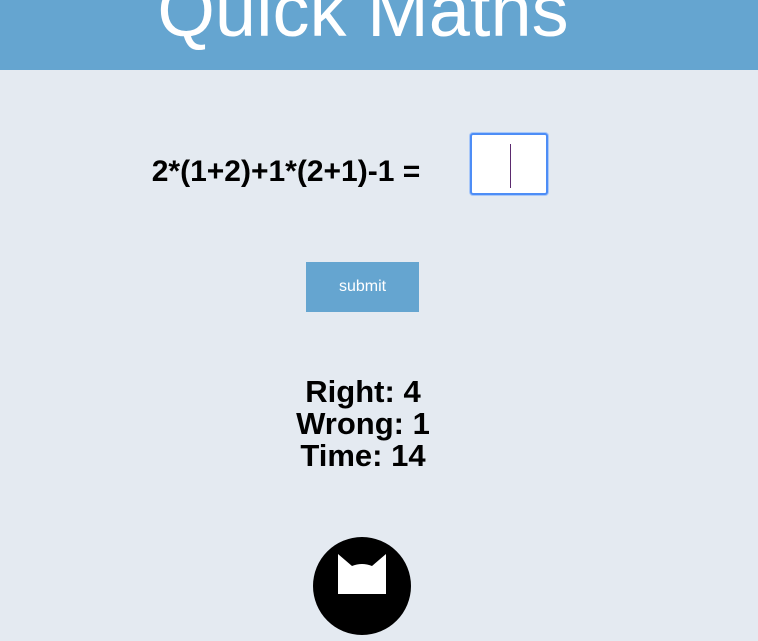 Image resolution: width=758 pixels, height=641 pixels. What do you see at coordinates (412, 391) in the screenshot?
I see `right-value: 4` at bounding box center [412, 391].